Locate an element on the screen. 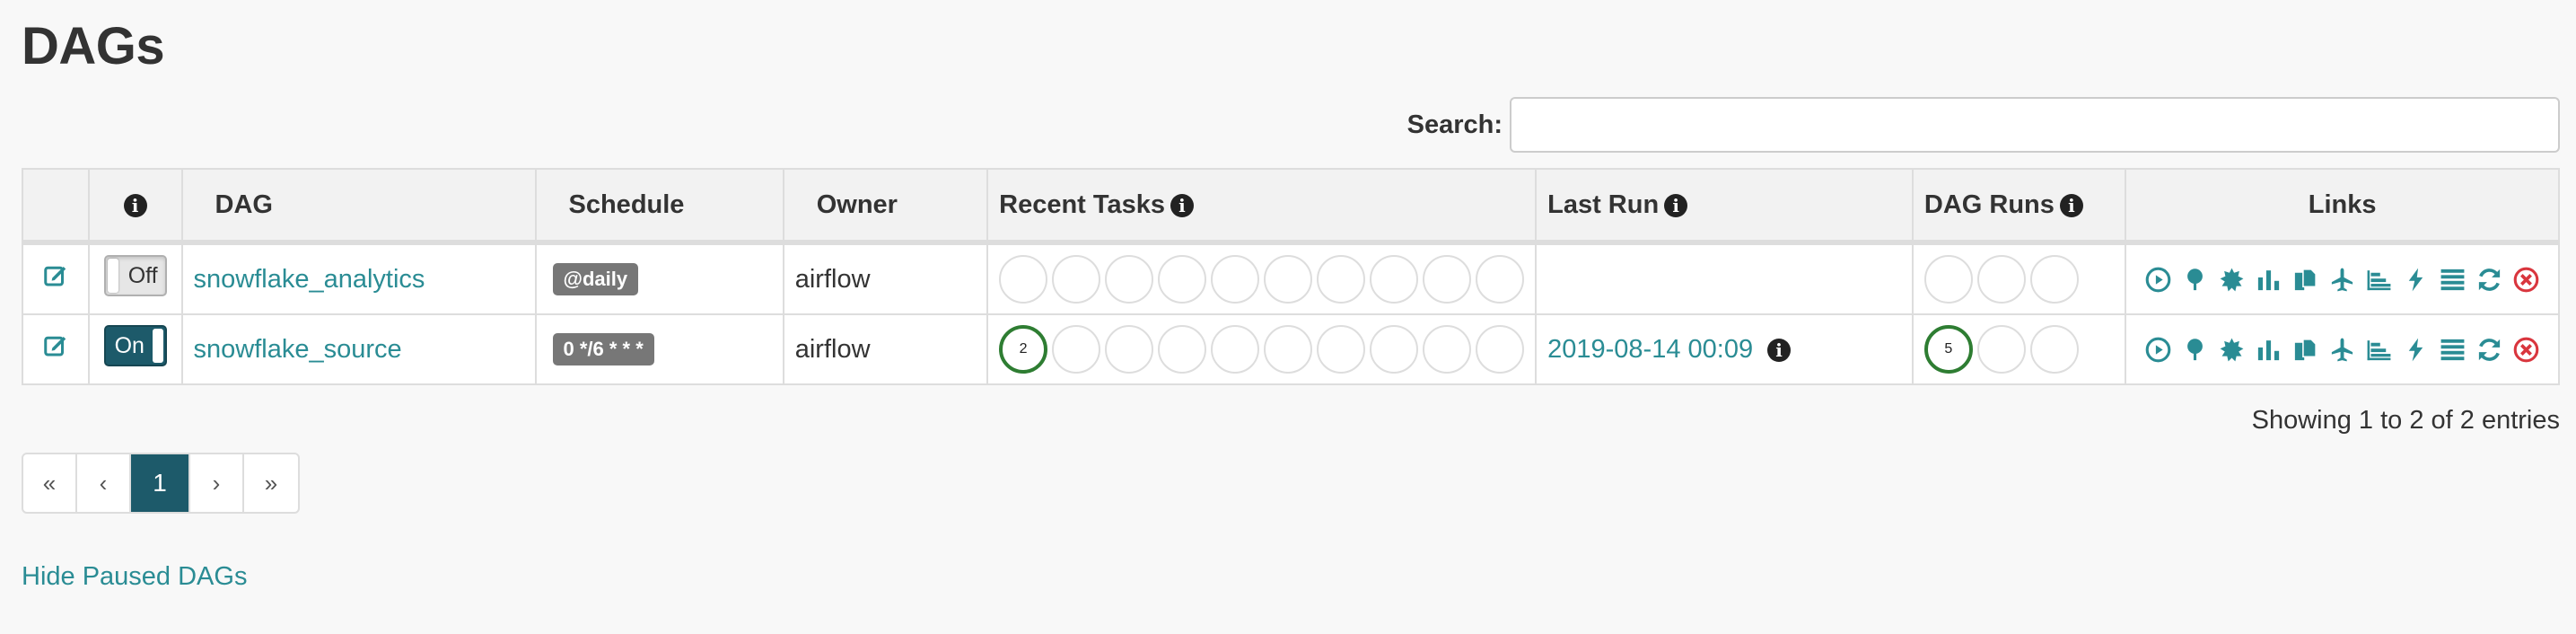 The image size is (2576, 634). dag-pause-toggle: On is located at coordinates (135, 345).